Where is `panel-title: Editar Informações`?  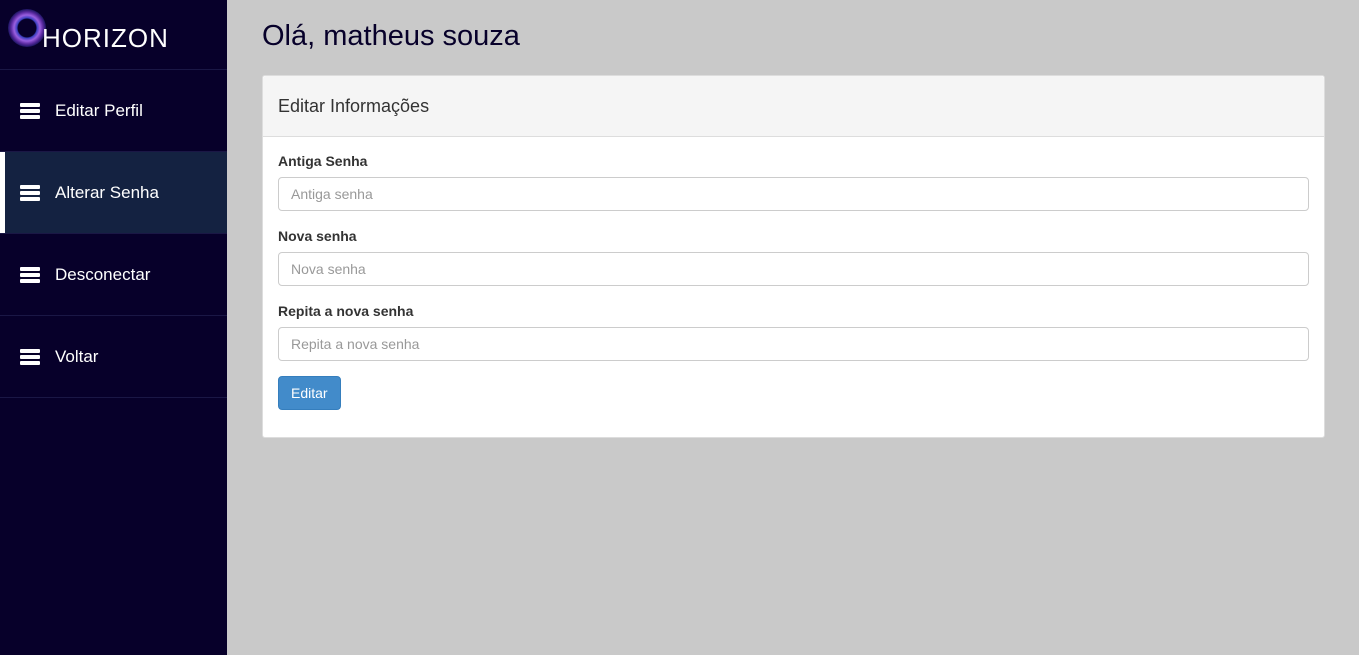
panel-title: Editar Informações is located at coordinates (793, 106).